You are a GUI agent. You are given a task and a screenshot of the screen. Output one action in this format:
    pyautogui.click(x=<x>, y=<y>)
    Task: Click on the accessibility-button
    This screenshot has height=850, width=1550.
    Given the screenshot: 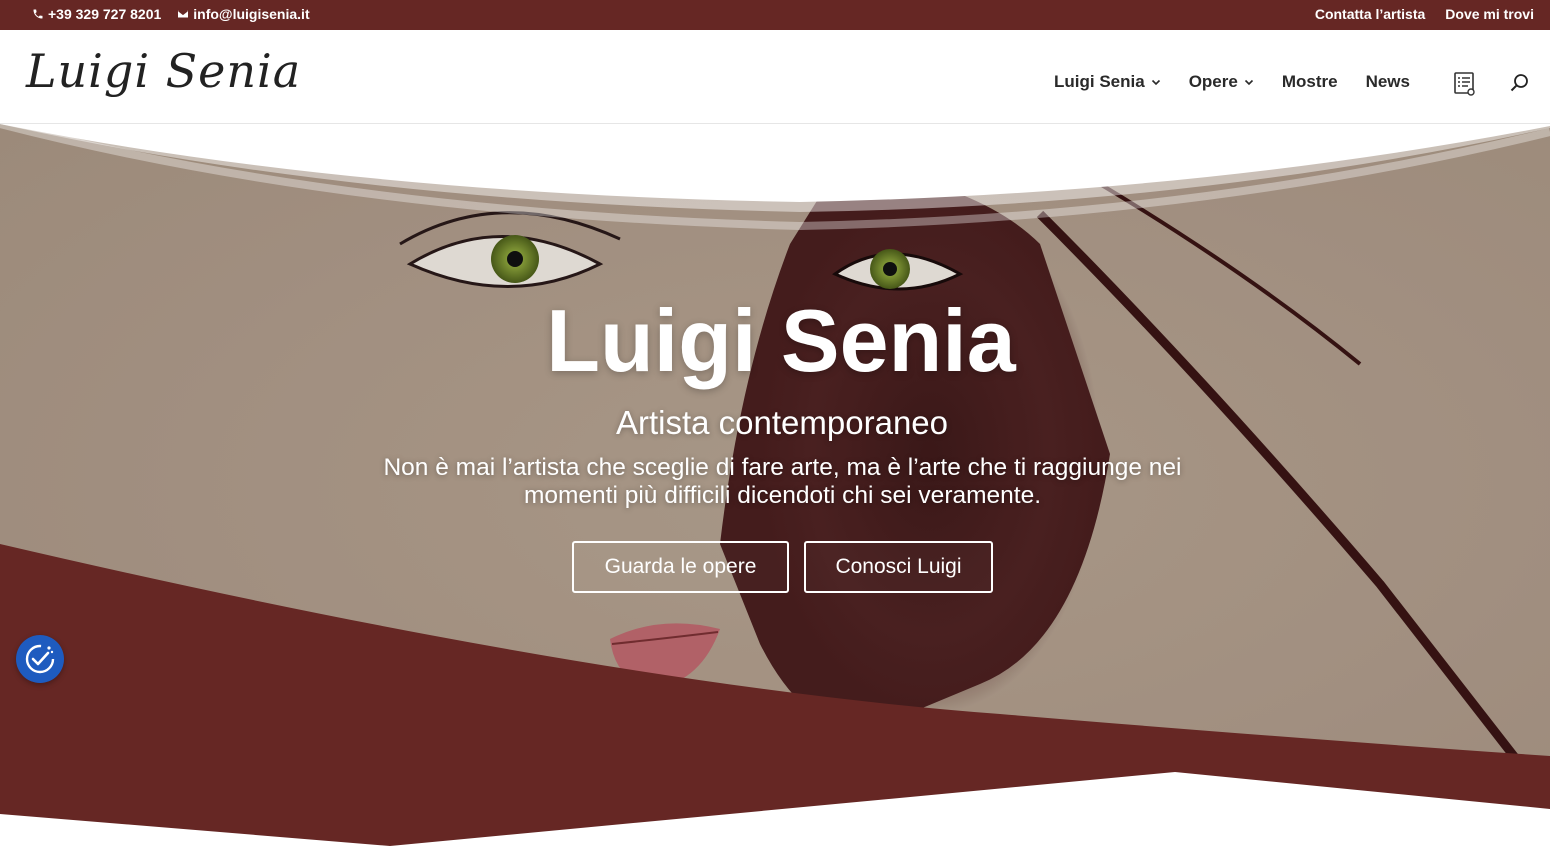 What is the action you would take?
    pyautogui.click(x=40, y=659)
    